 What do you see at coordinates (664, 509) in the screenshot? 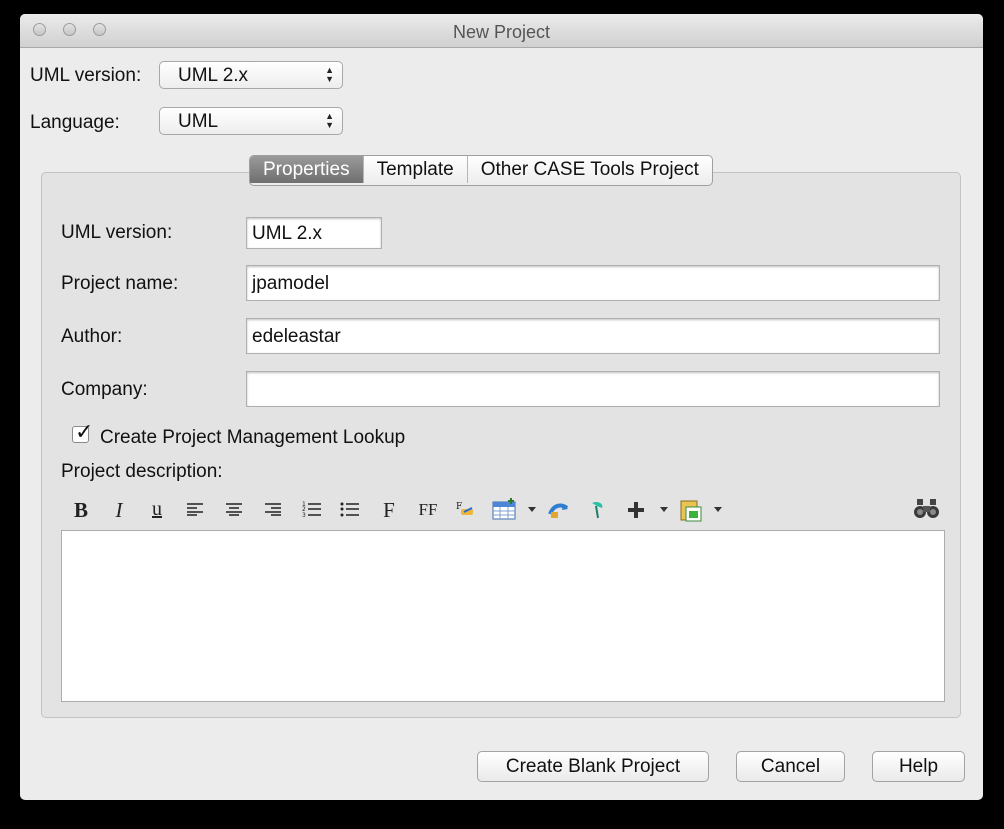
I see `add-dropdown-icon` at bounding box center [664, 509].